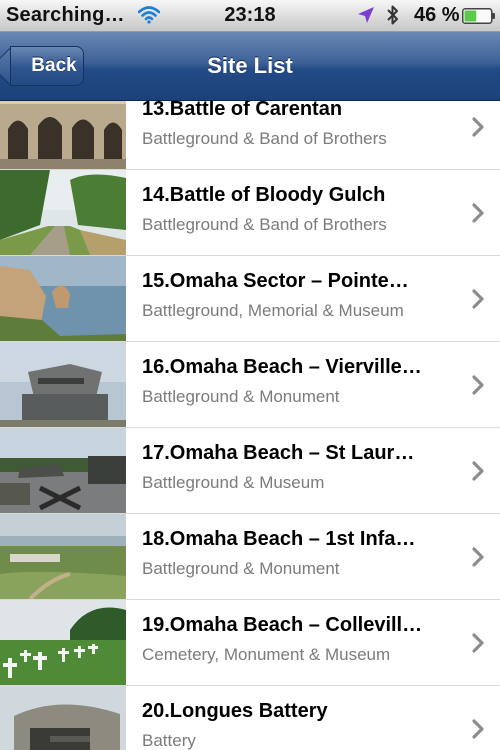 This screenshot has width=500, height=750. What do you see at coordinates (478, 16) in the screenshot?
I see `battery-icon` at bounding box center [478, 16].